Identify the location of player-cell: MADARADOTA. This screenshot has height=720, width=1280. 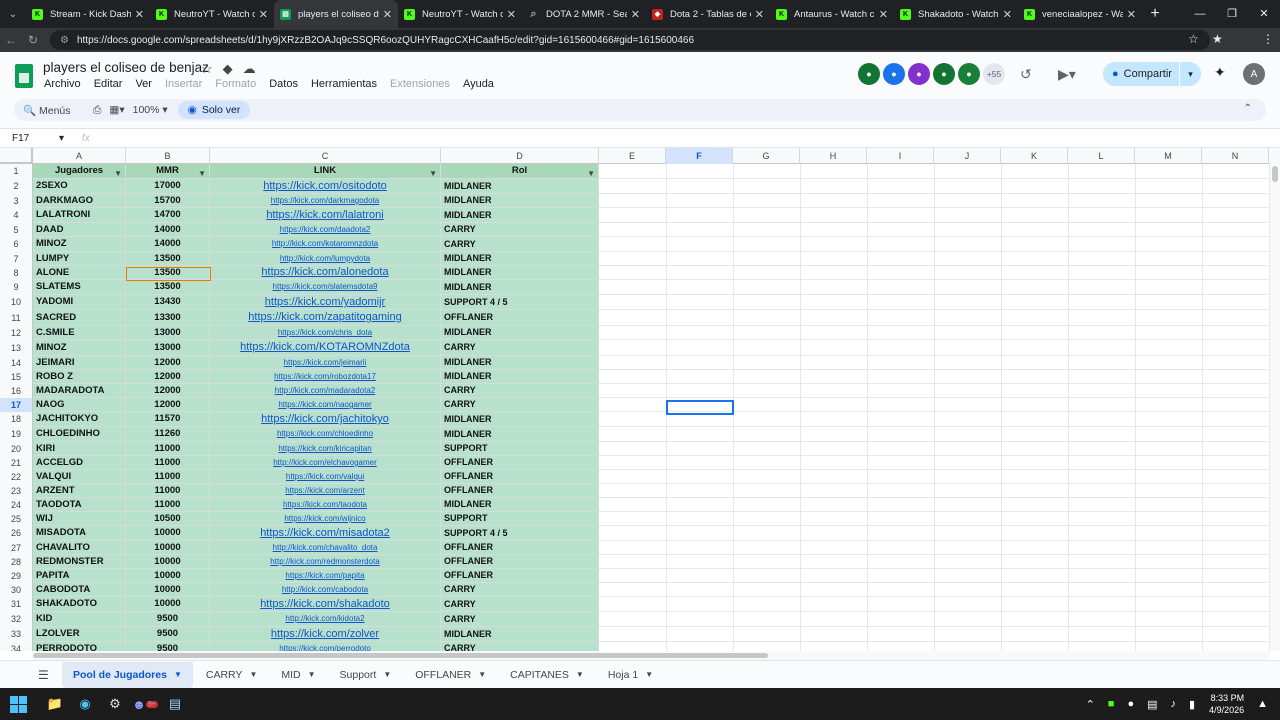
(79, 391).